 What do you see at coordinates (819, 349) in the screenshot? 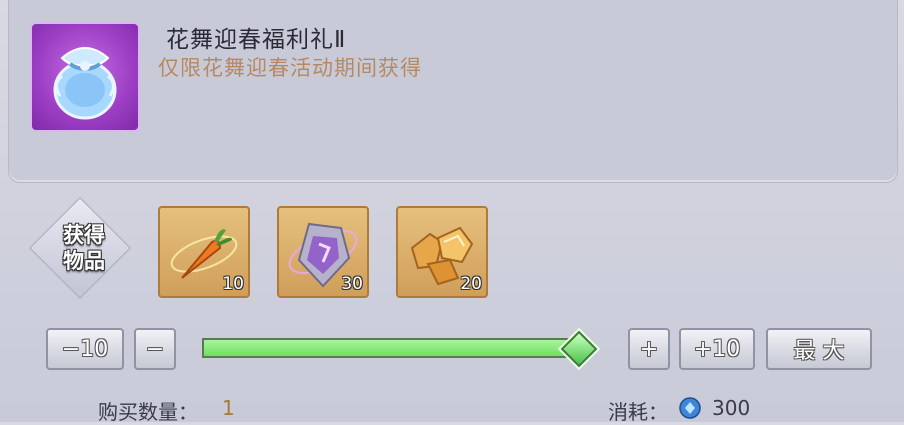
I see `max-button: 最 大` at bounding box center [819, 349].